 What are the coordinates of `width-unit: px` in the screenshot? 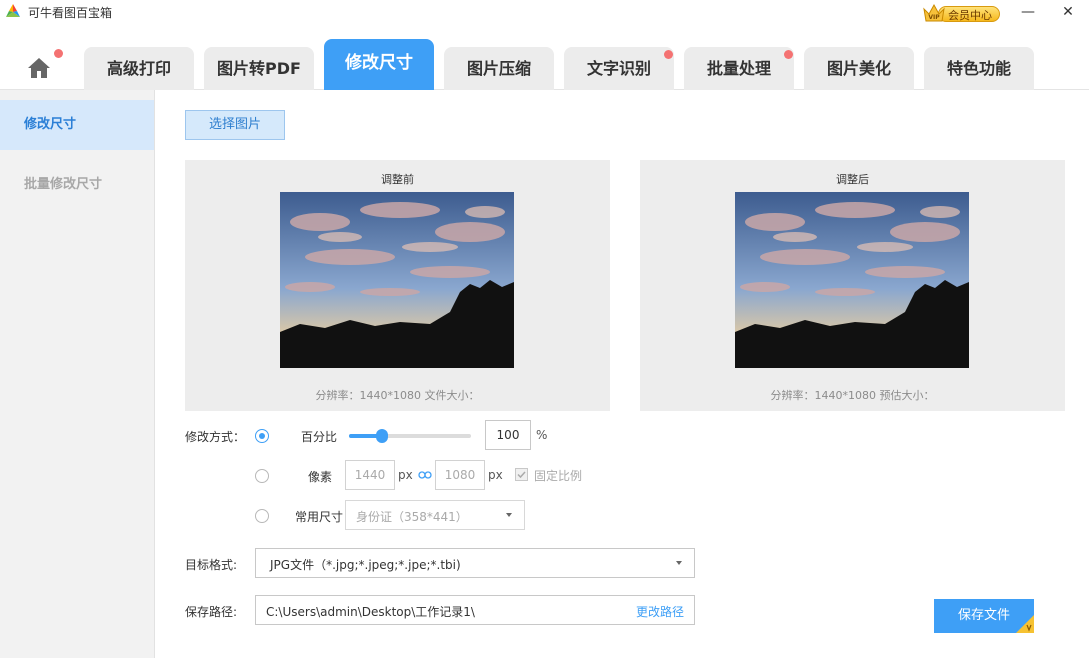 It's located at (405, 475).